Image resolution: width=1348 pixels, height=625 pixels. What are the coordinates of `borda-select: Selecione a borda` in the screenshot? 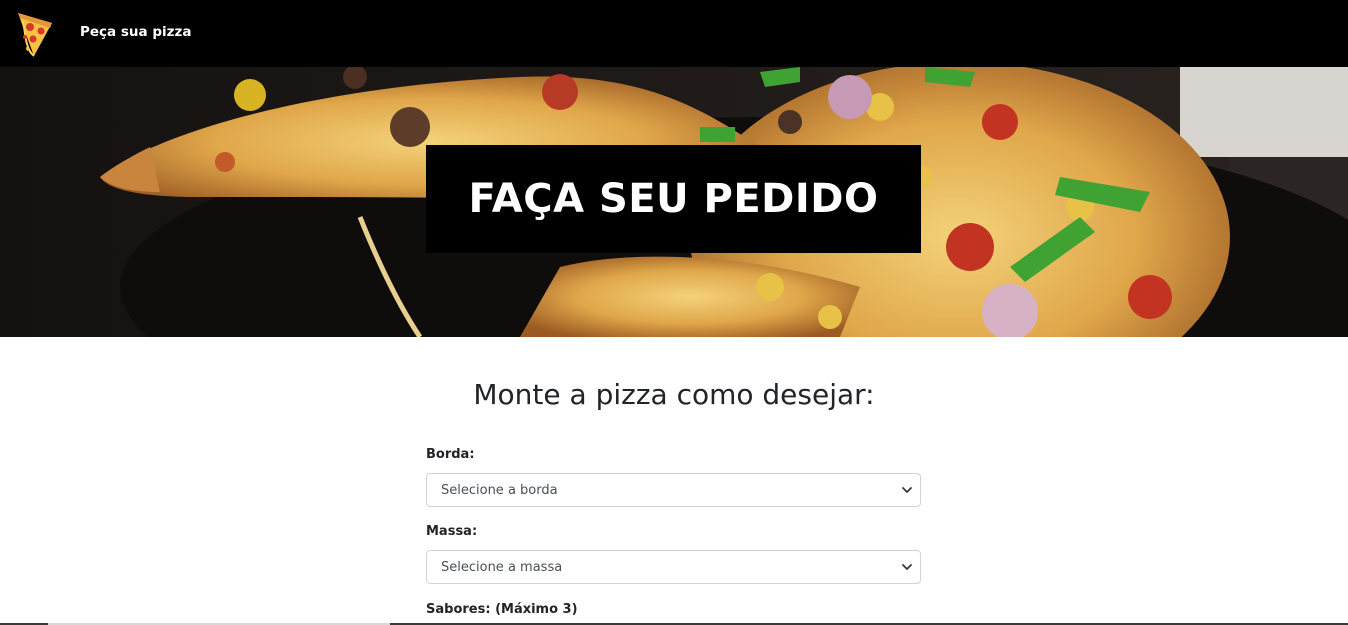 It's located at (673, 490).